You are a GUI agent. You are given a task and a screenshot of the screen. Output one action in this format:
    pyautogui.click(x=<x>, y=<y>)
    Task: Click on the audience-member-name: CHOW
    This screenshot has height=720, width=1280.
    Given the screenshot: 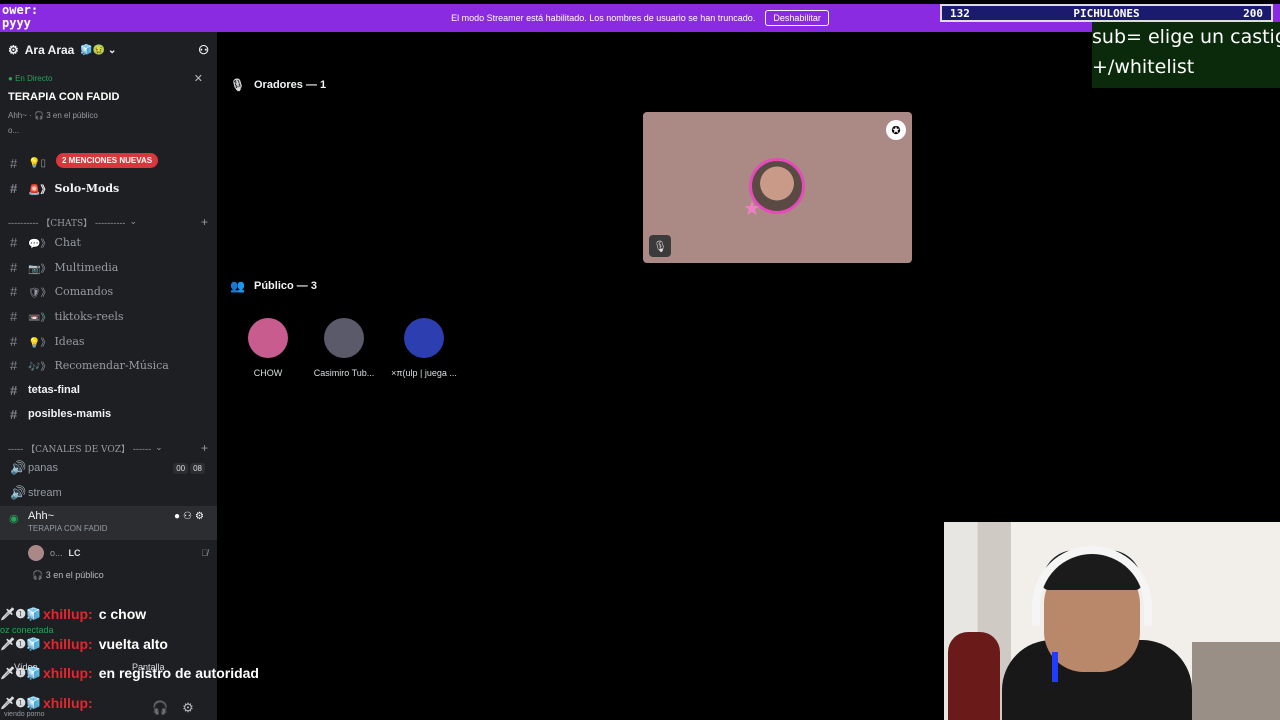 What is the action you would take?
    pyautogui.click(x=268, y=373)
    